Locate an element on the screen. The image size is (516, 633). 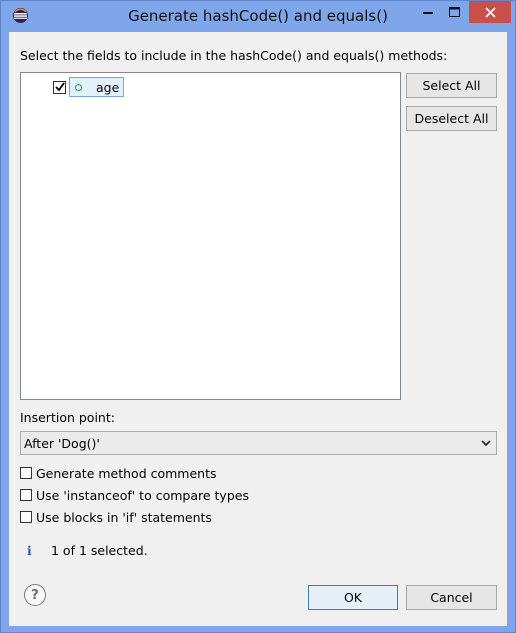
cancel-button: Cancel is located at coordinates (451, 597).